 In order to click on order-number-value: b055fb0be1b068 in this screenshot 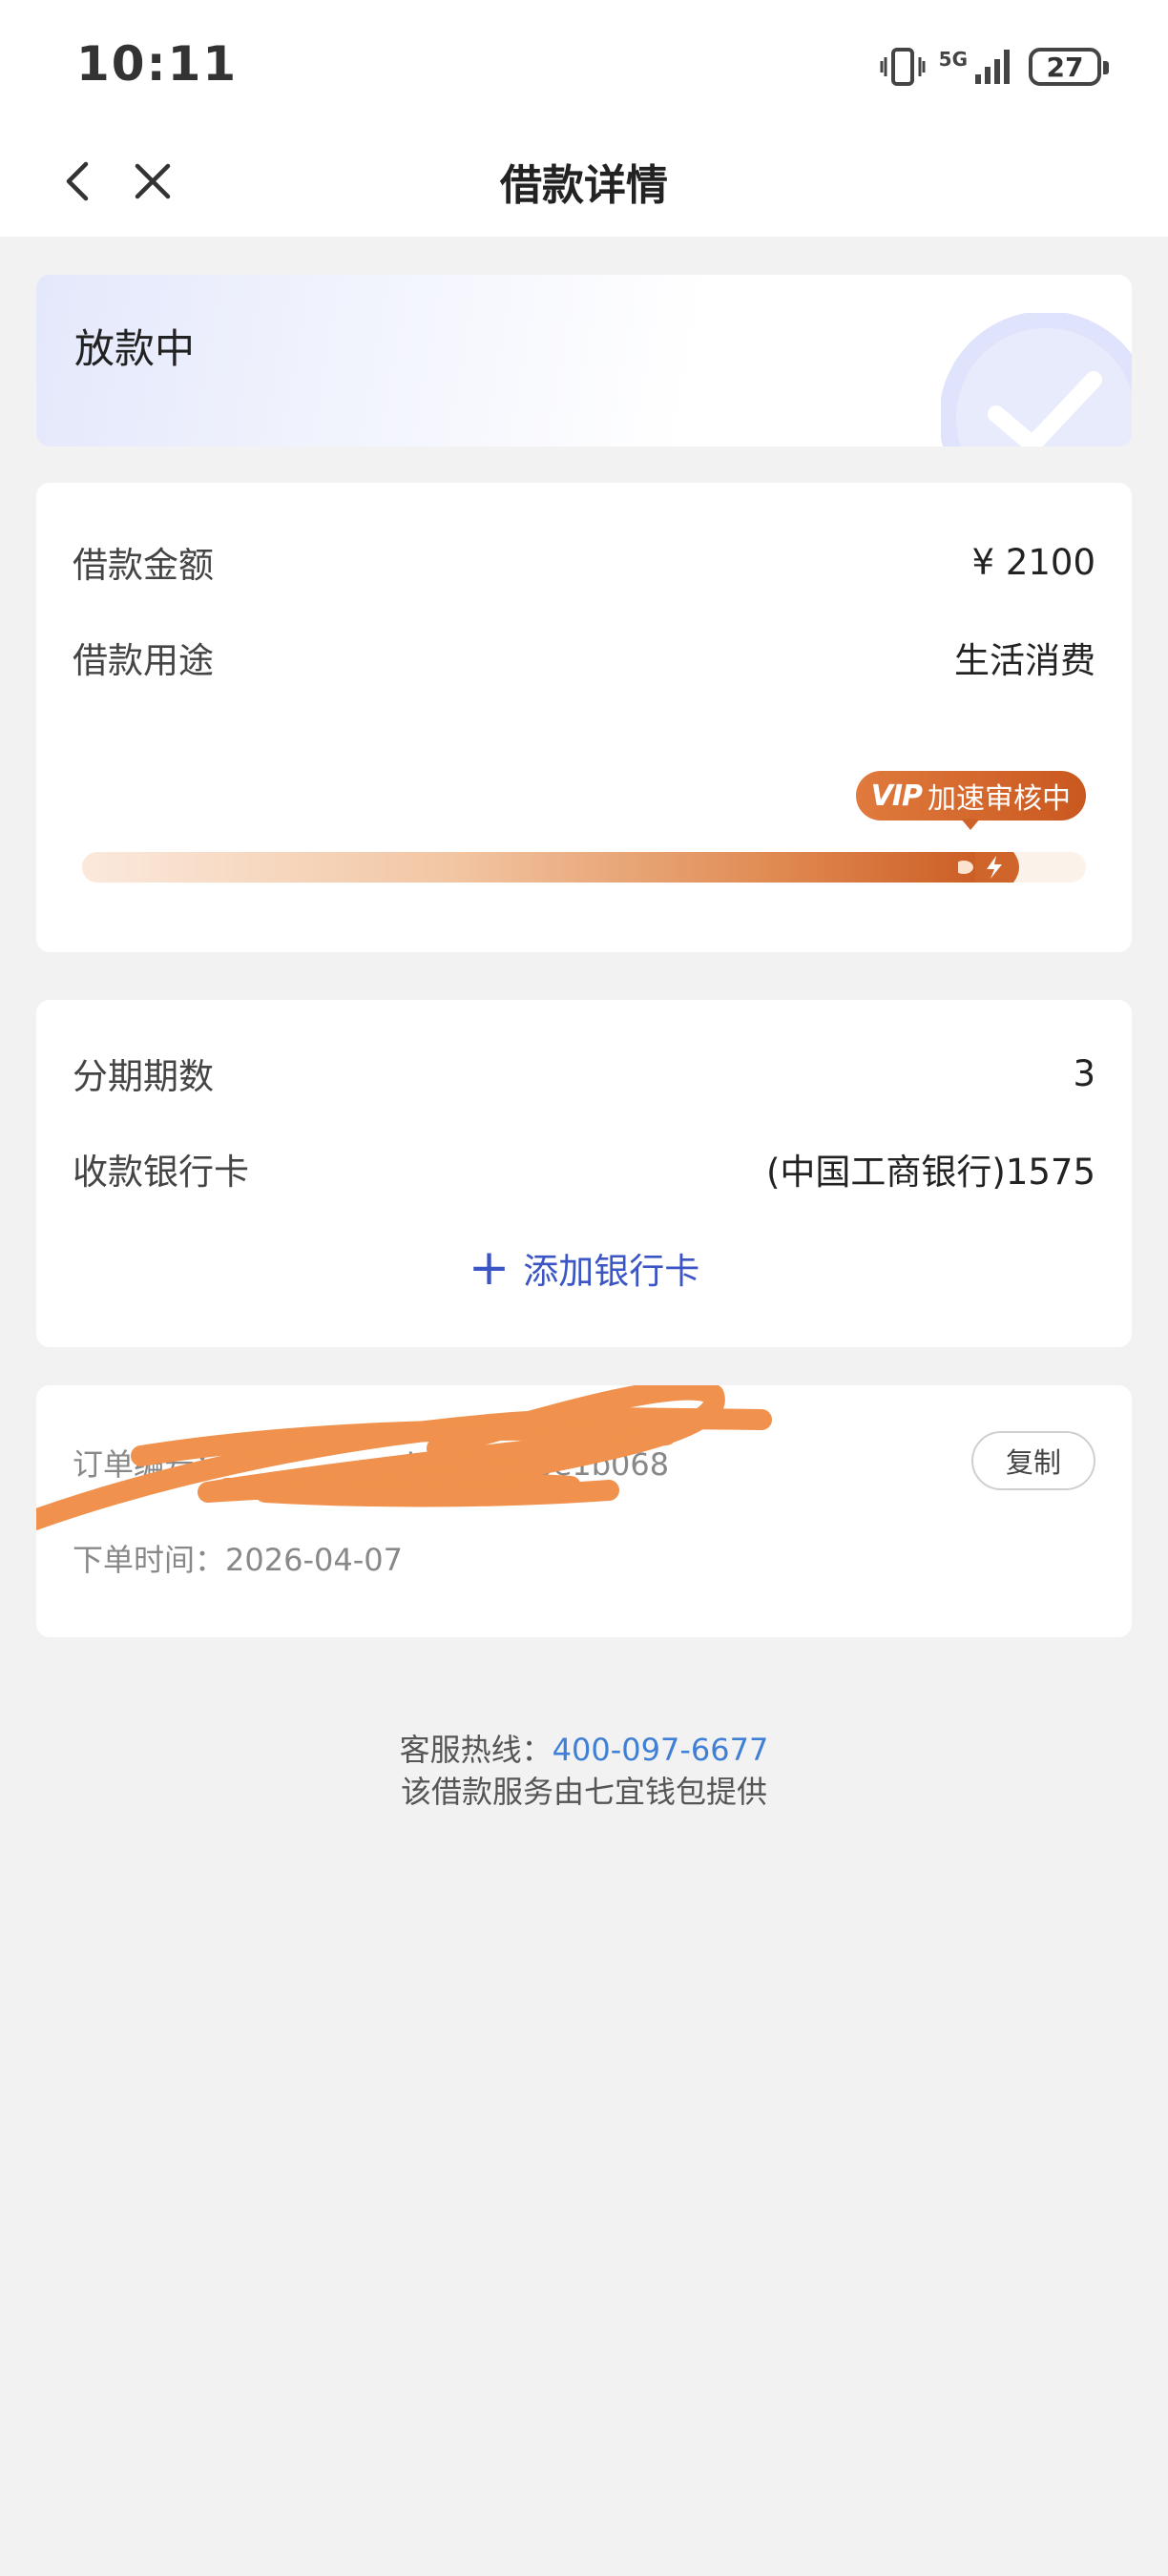, I will do `click(538, 1464)`.